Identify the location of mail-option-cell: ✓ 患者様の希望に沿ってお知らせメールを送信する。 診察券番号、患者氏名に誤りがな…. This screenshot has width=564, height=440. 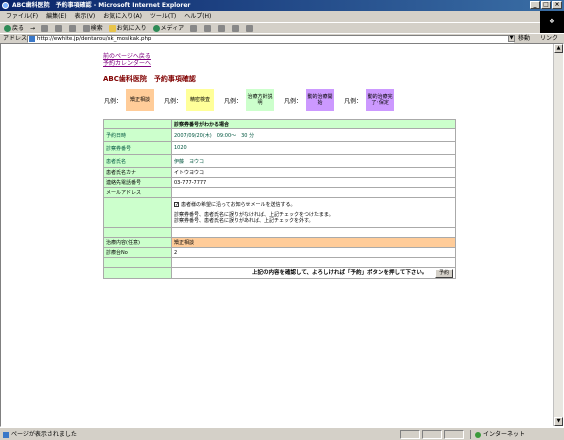
(313, 212).